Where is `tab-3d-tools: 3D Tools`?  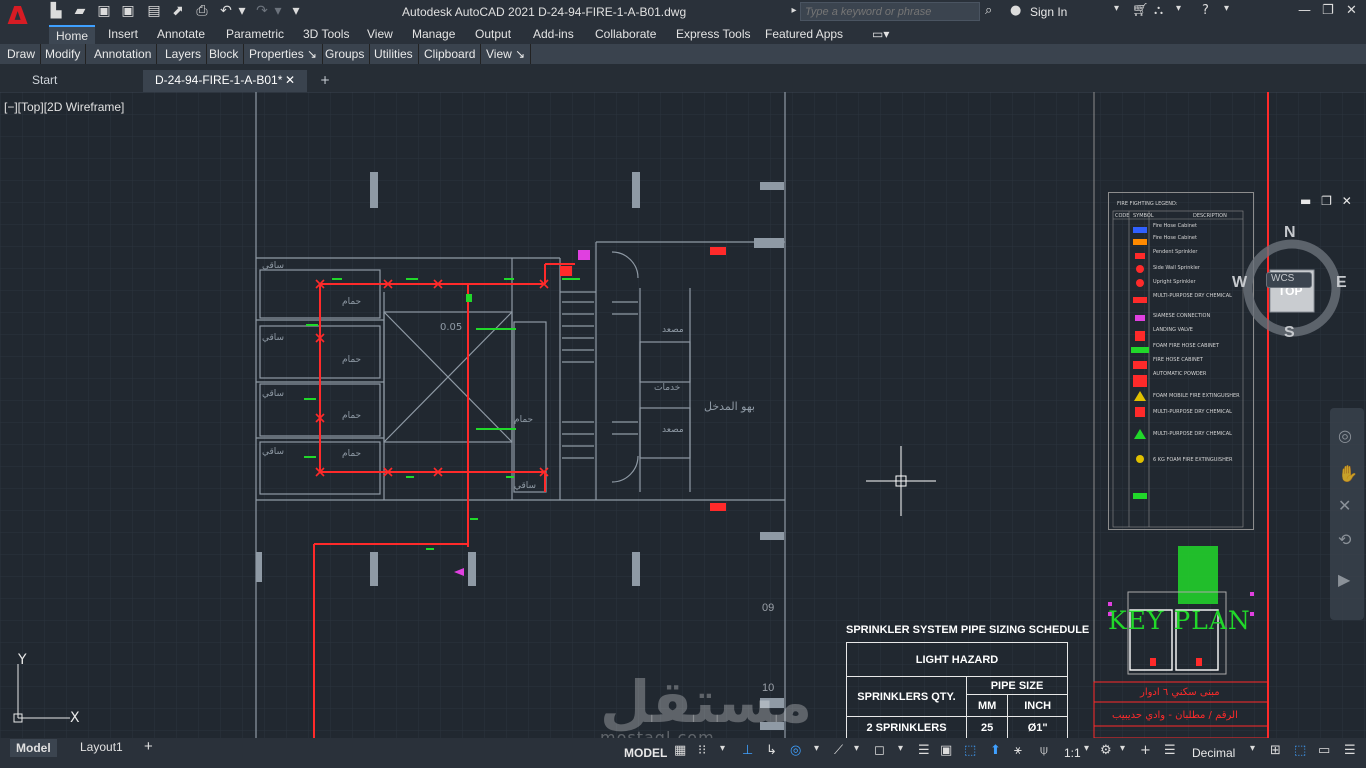 tab-3d-tools: 3D Tools is located at coordinates (326, 34).